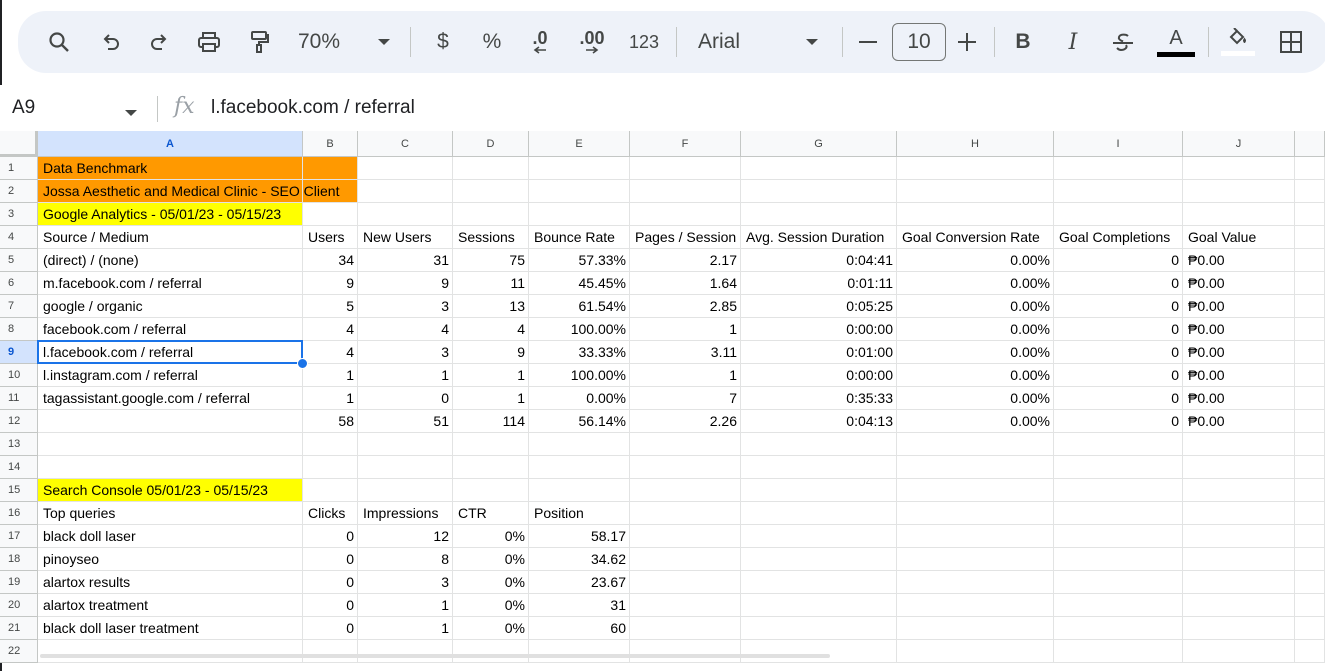  I want to click on cell-d19: 0%, so click(490, 582).